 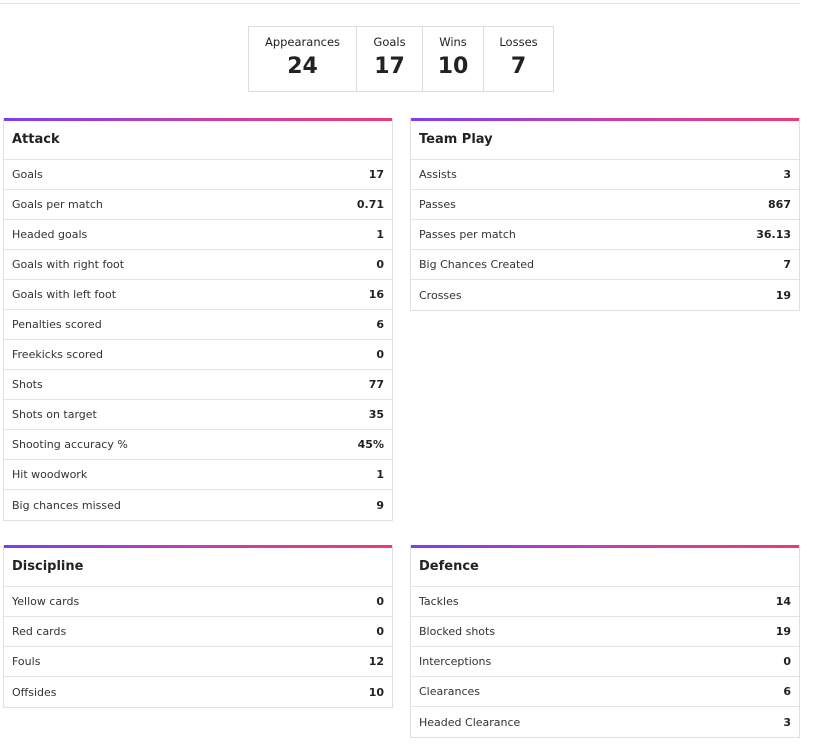 What do you see at coordinates (57, 324) in the screenshot?
I see `row-label: Penalties scored` at bounding box center [57, 324].